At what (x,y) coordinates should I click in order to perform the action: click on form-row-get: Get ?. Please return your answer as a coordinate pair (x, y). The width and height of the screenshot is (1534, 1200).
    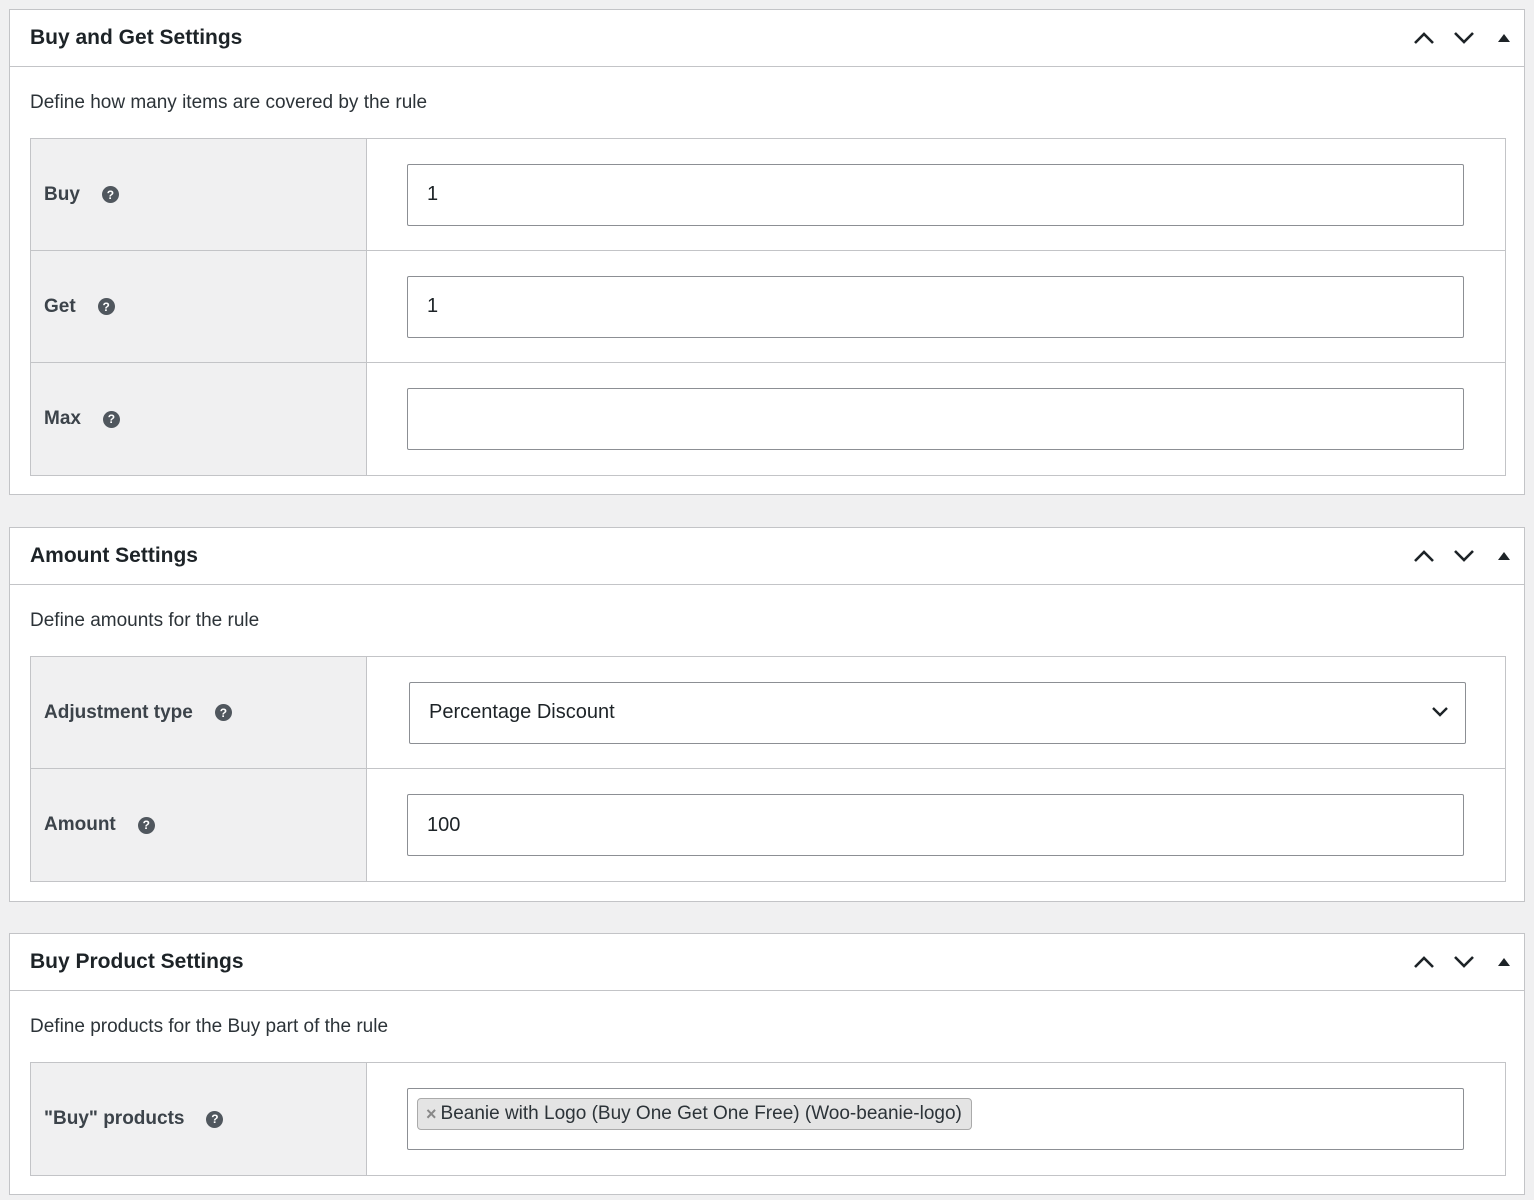
    Looking at the image, I should click on (768, 307).